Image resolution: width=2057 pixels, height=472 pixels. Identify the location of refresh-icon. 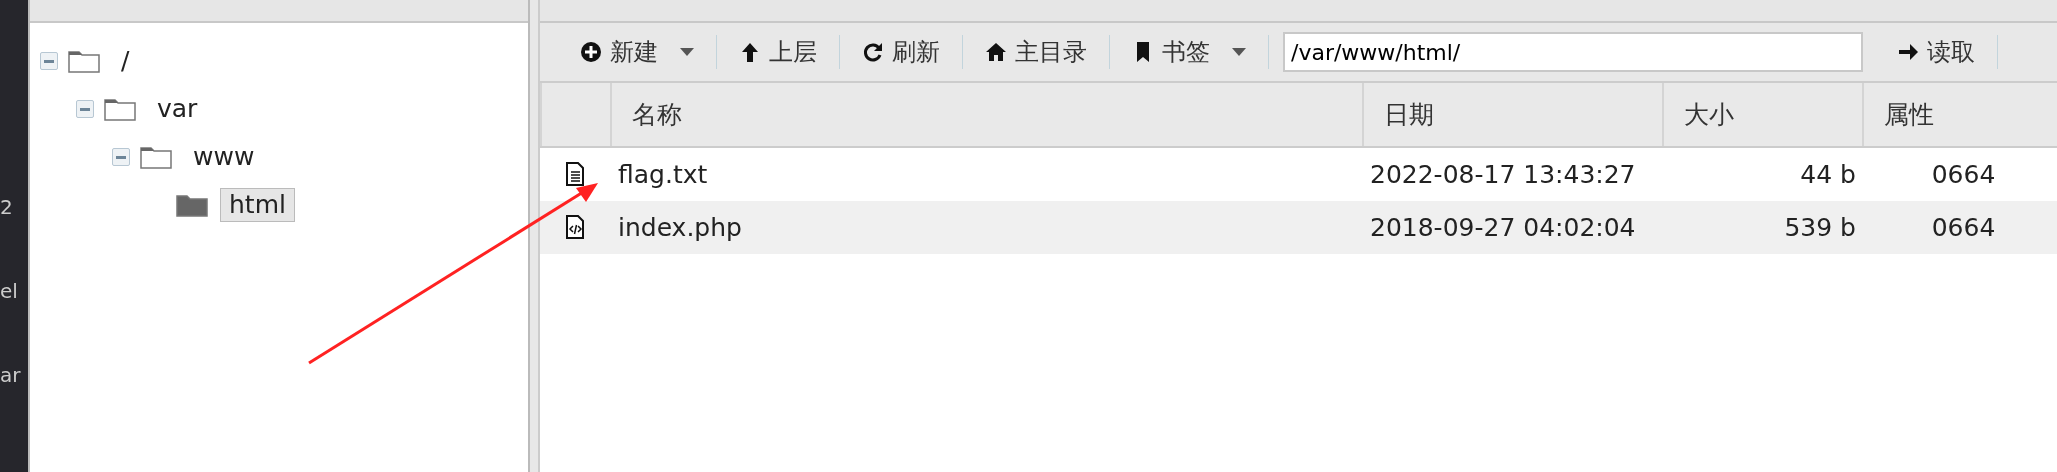
(873, 52).